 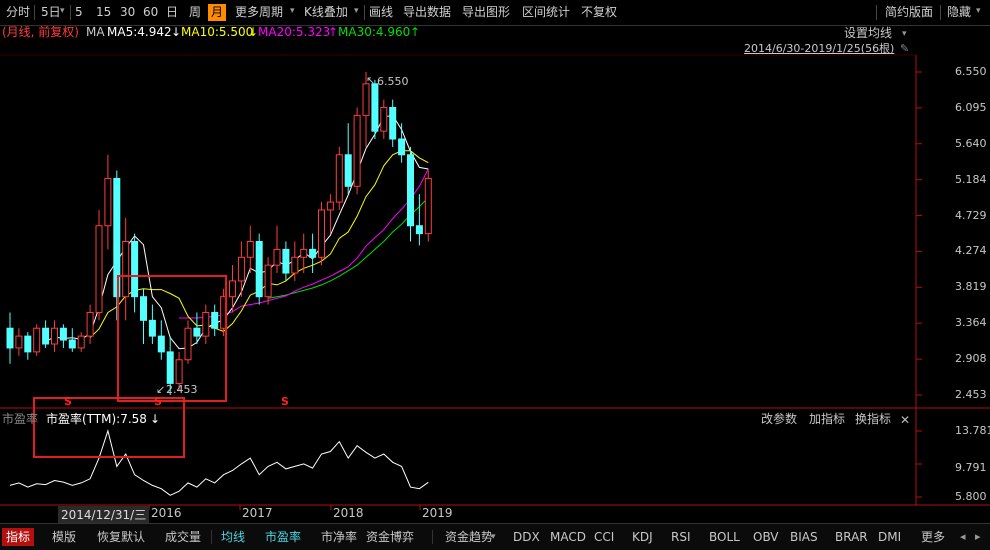 I want to click on tab-bias: BIAS, so click(x=804, y=537).